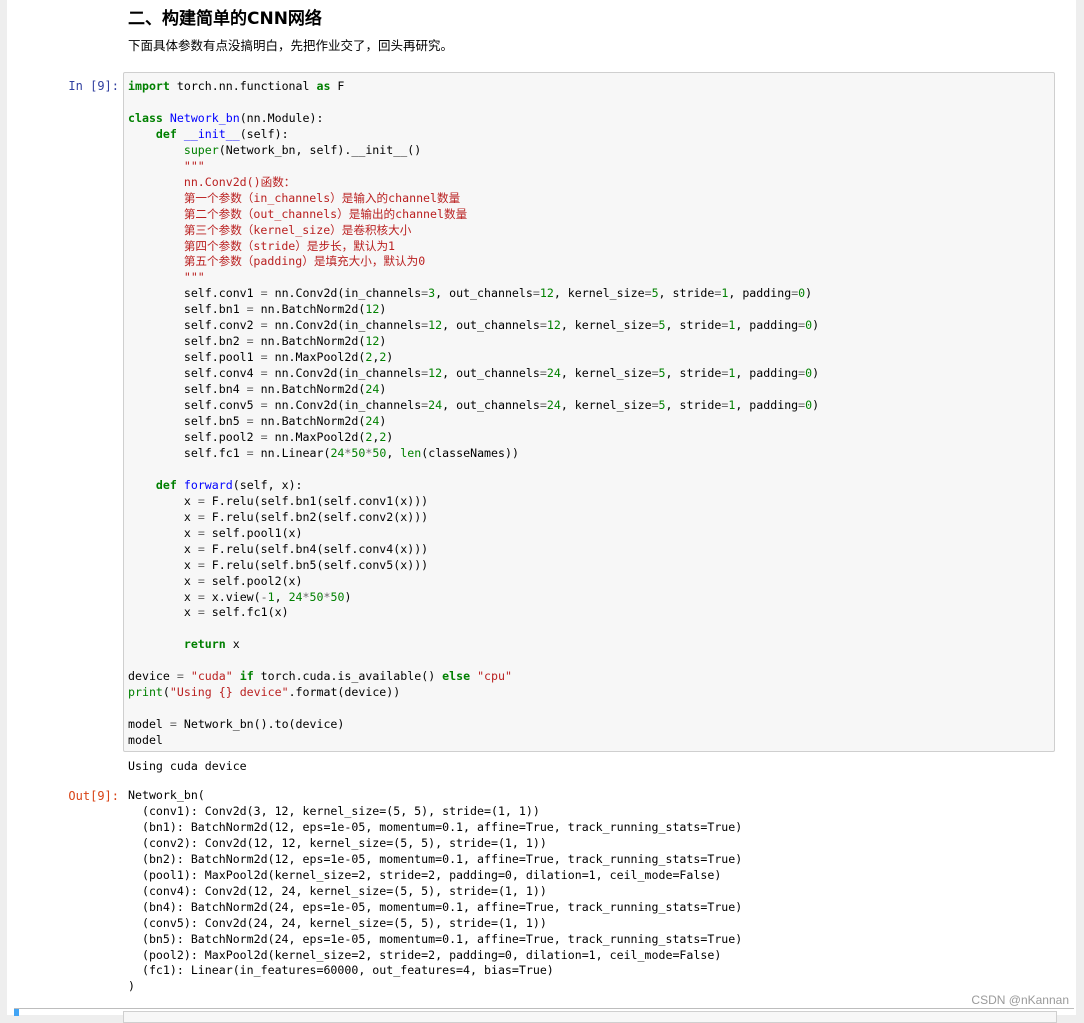 This screenshot has height=1023, width=1084. Describe the element at coordinates (1020, 1000) in the screenshot. I see `watermark: CSDN @nKannan` at that location.